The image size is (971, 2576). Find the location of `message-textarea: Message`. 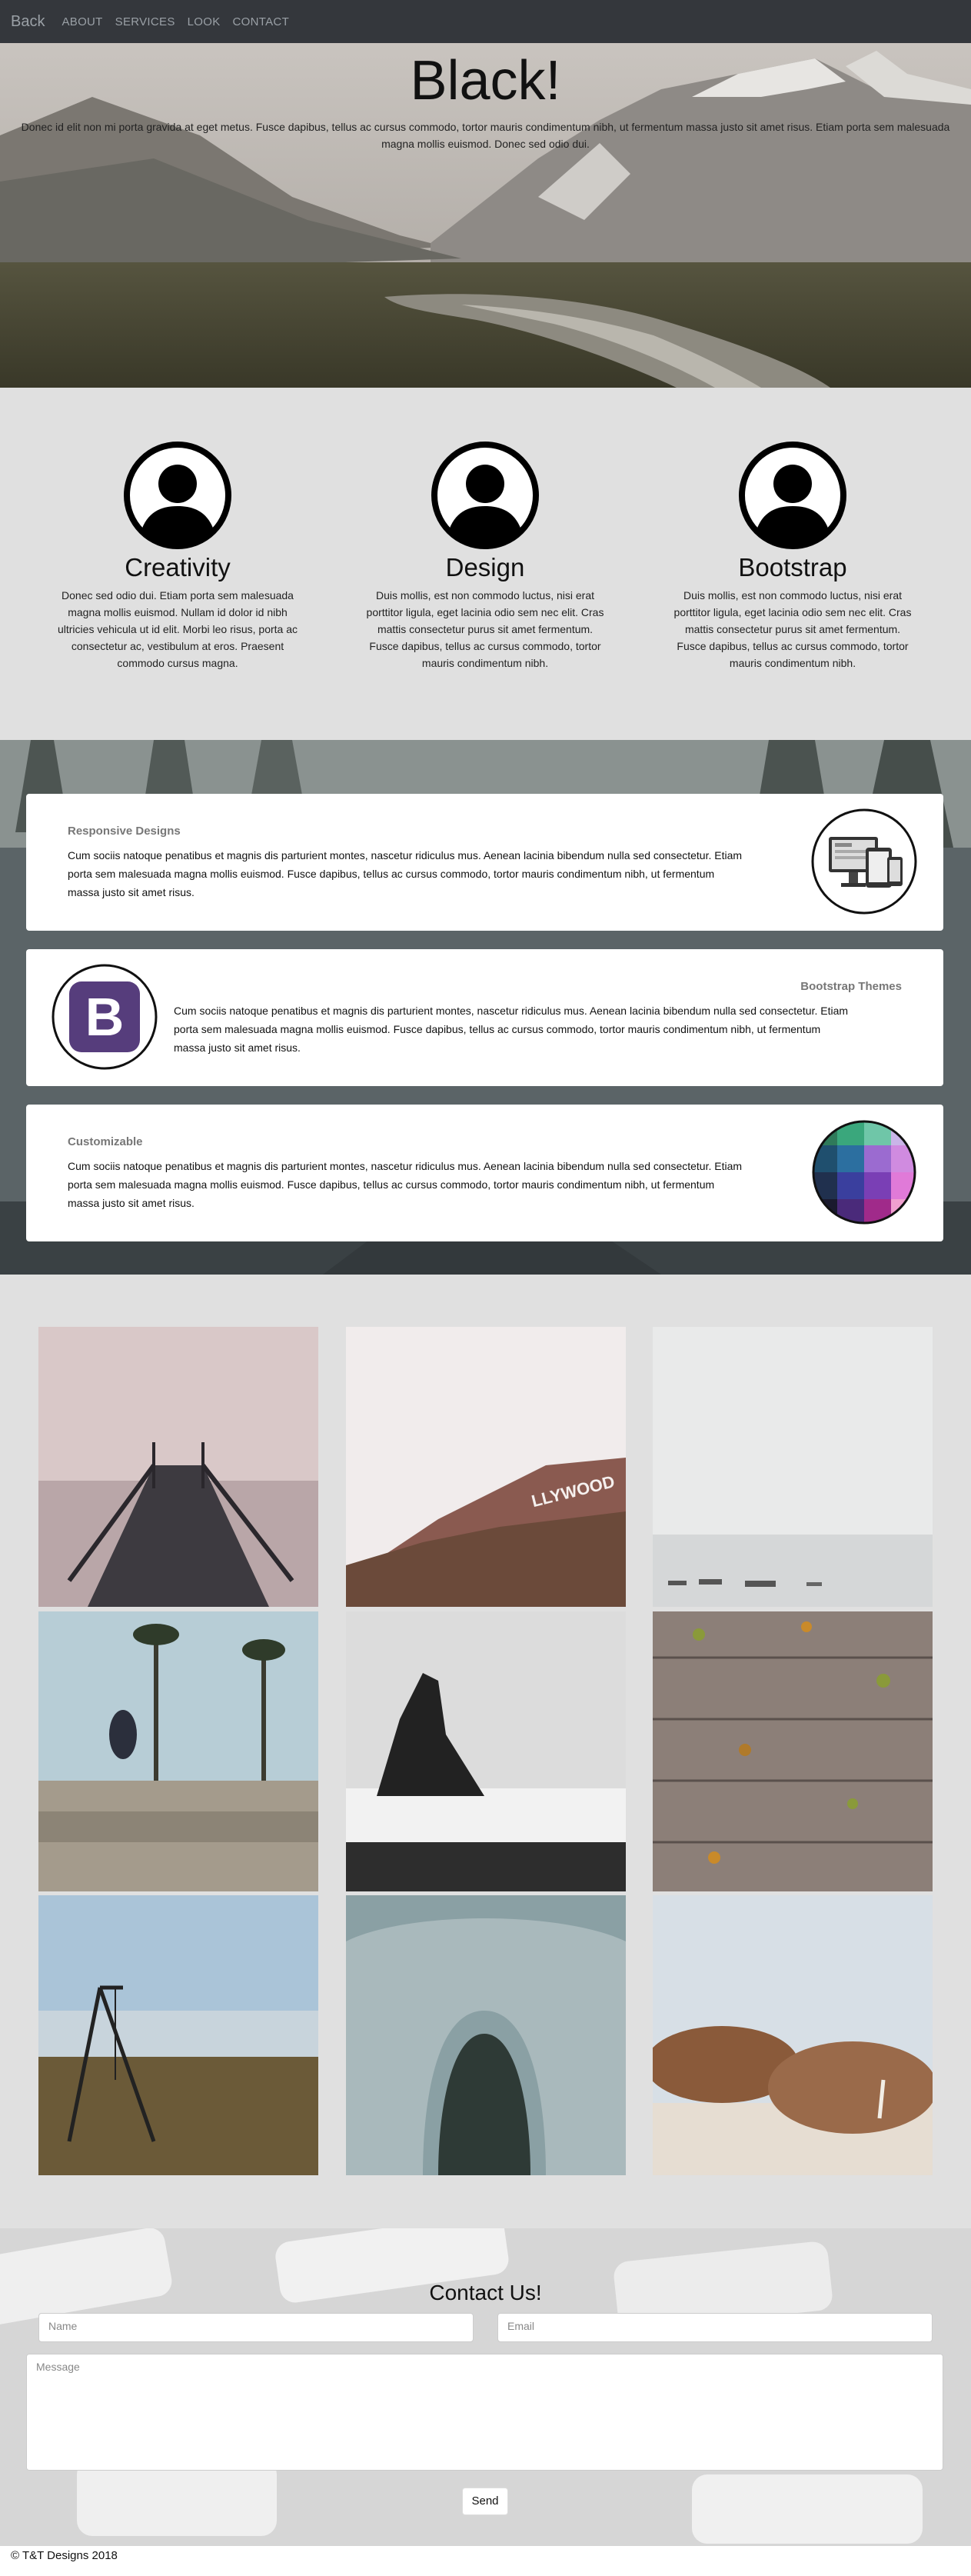

message-textarea: Message is located at coordinates (485, 2412).